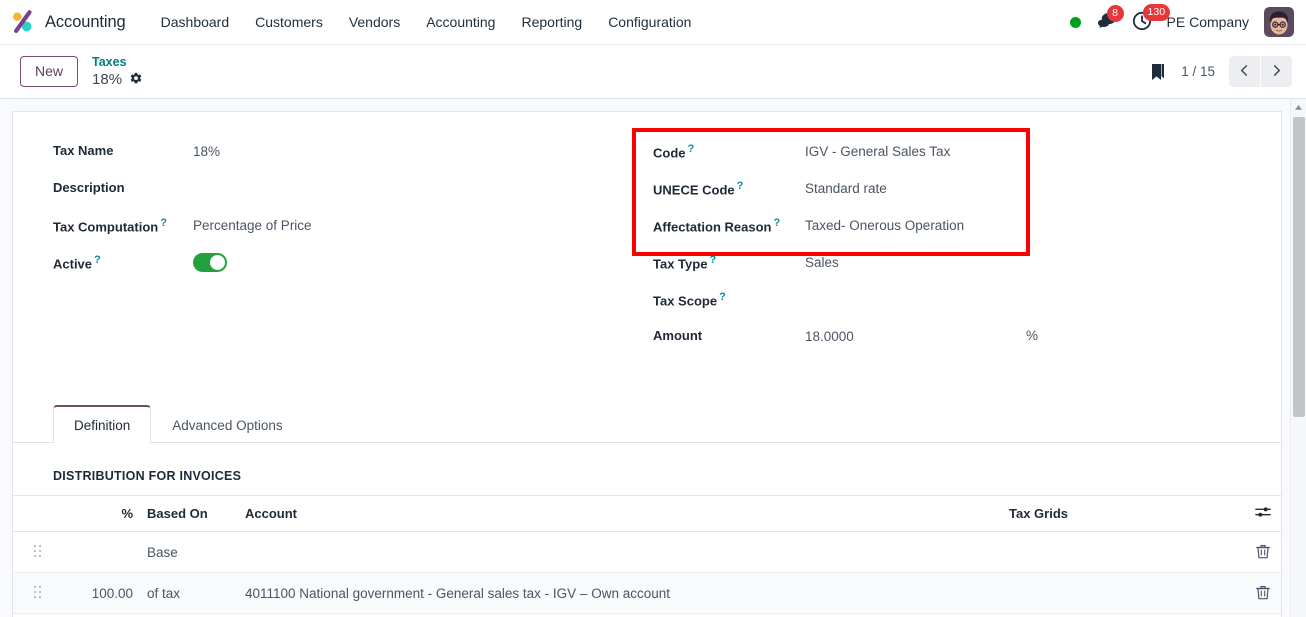 The image size is (1306, 617). I want to click on table-options-button, so click(1263, 513).